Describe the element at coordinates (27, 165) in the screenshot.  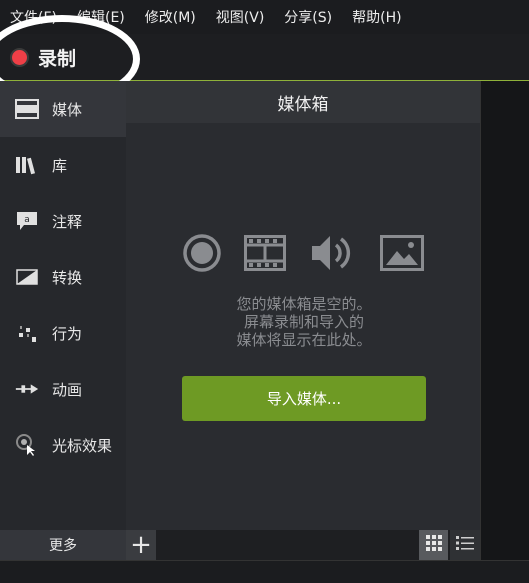
I see `library-books-icon` at that location.